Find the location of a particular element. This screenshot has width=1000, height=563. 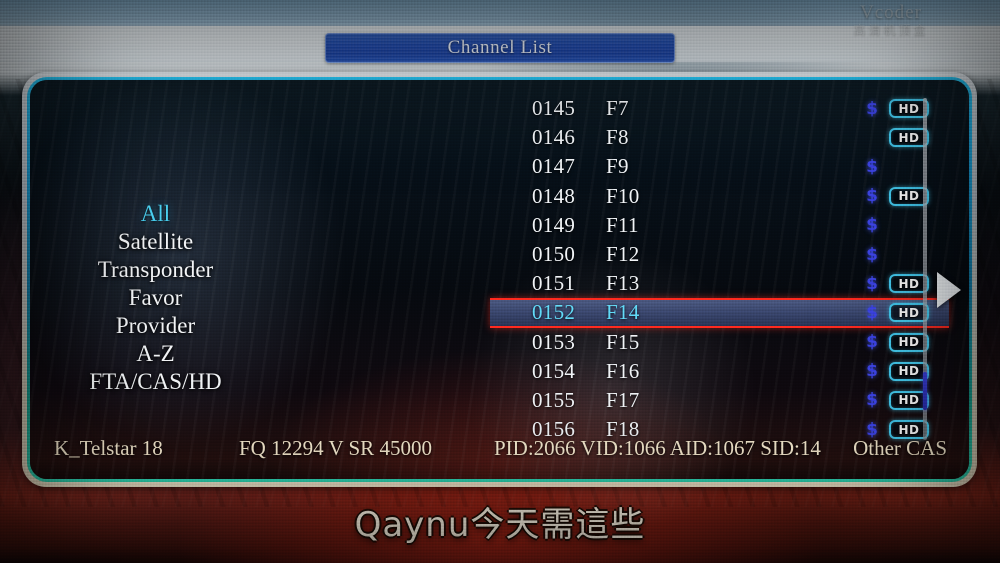

channel-name: F8 is located at coordinates (617, 137).